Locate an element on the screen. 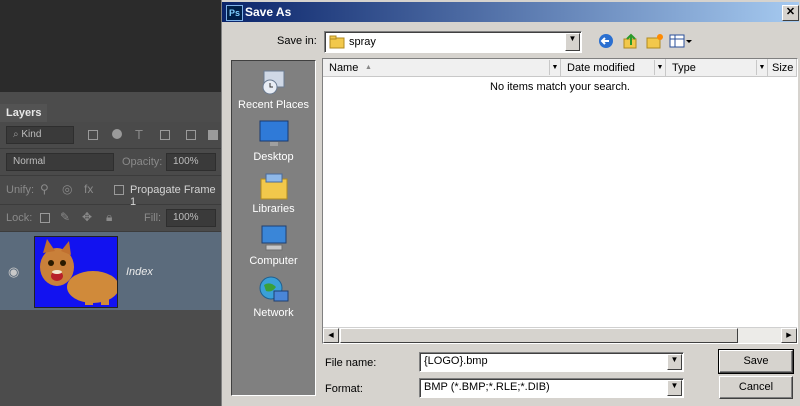 The image size is (800, 406). empty-message: No items match your search. is located at coordinates (560, 87).